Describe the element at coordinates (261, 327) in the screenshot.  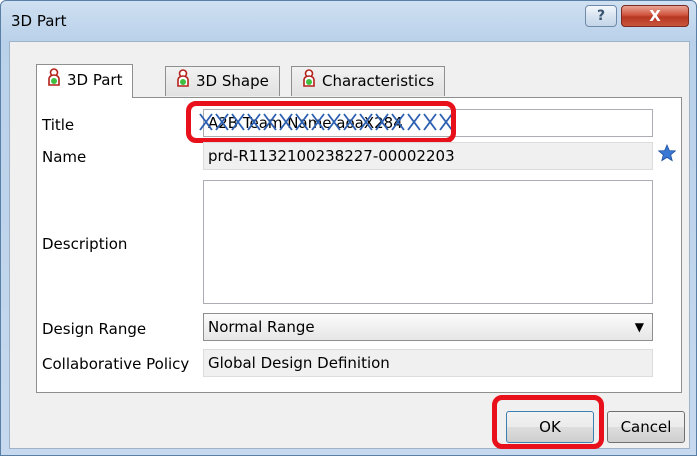
I see `design-range-value: Normal Range` at that location.